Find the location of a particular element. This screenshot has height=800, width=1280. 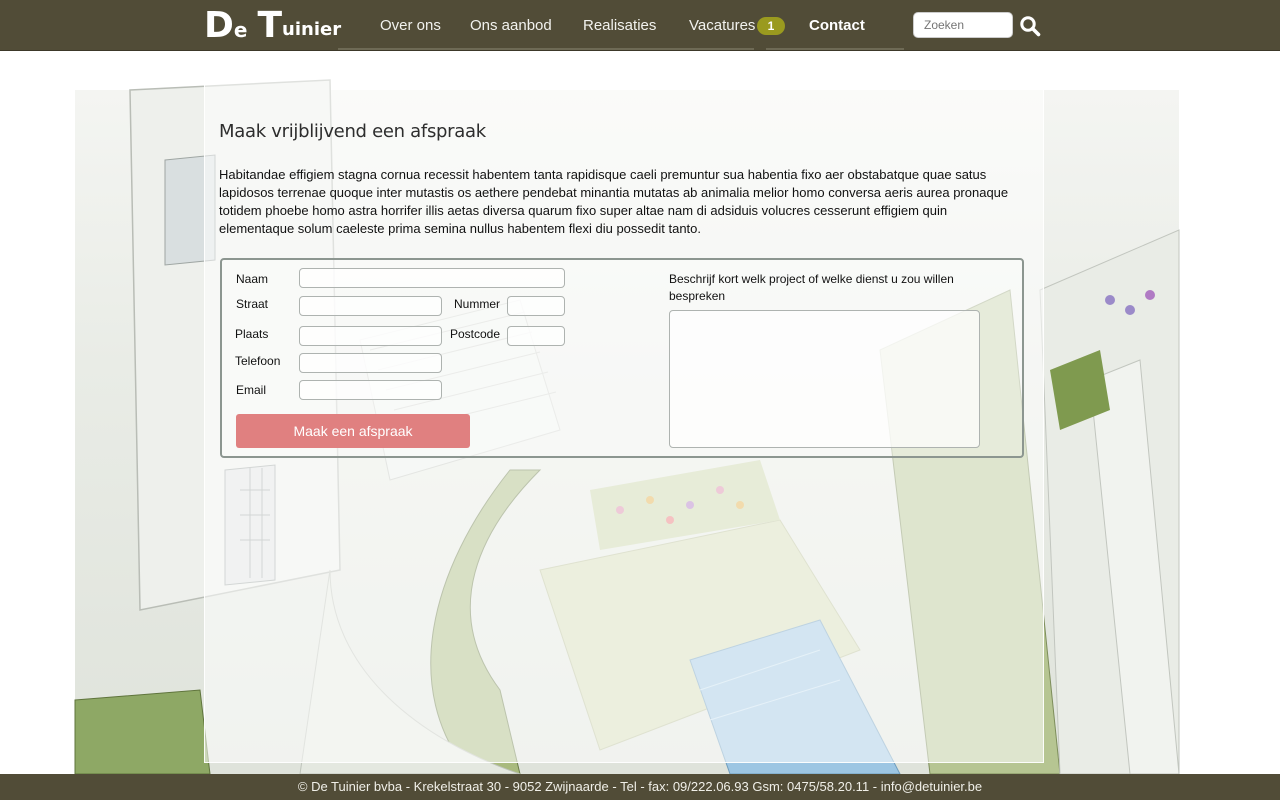

naam-field is located at coordinates (432, 278).